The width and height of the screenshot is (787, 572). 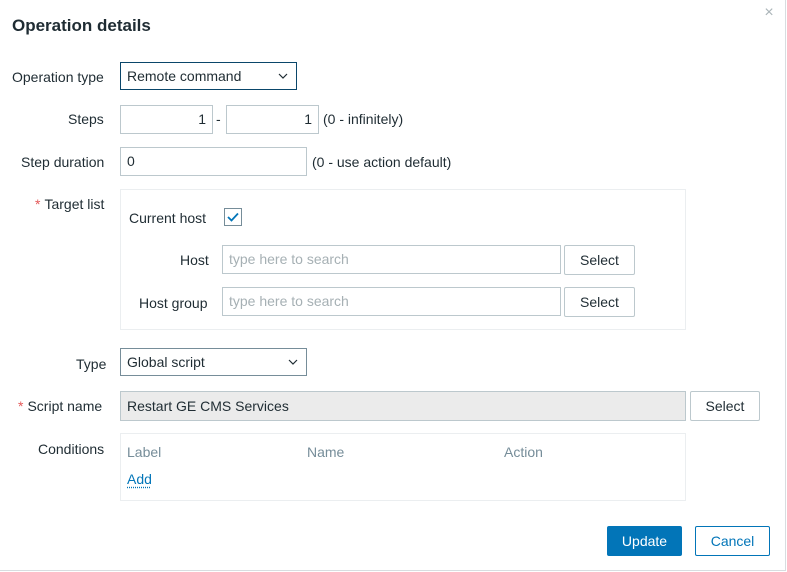 I want to click on column-header-action: Action, so click(x=523, y=452).